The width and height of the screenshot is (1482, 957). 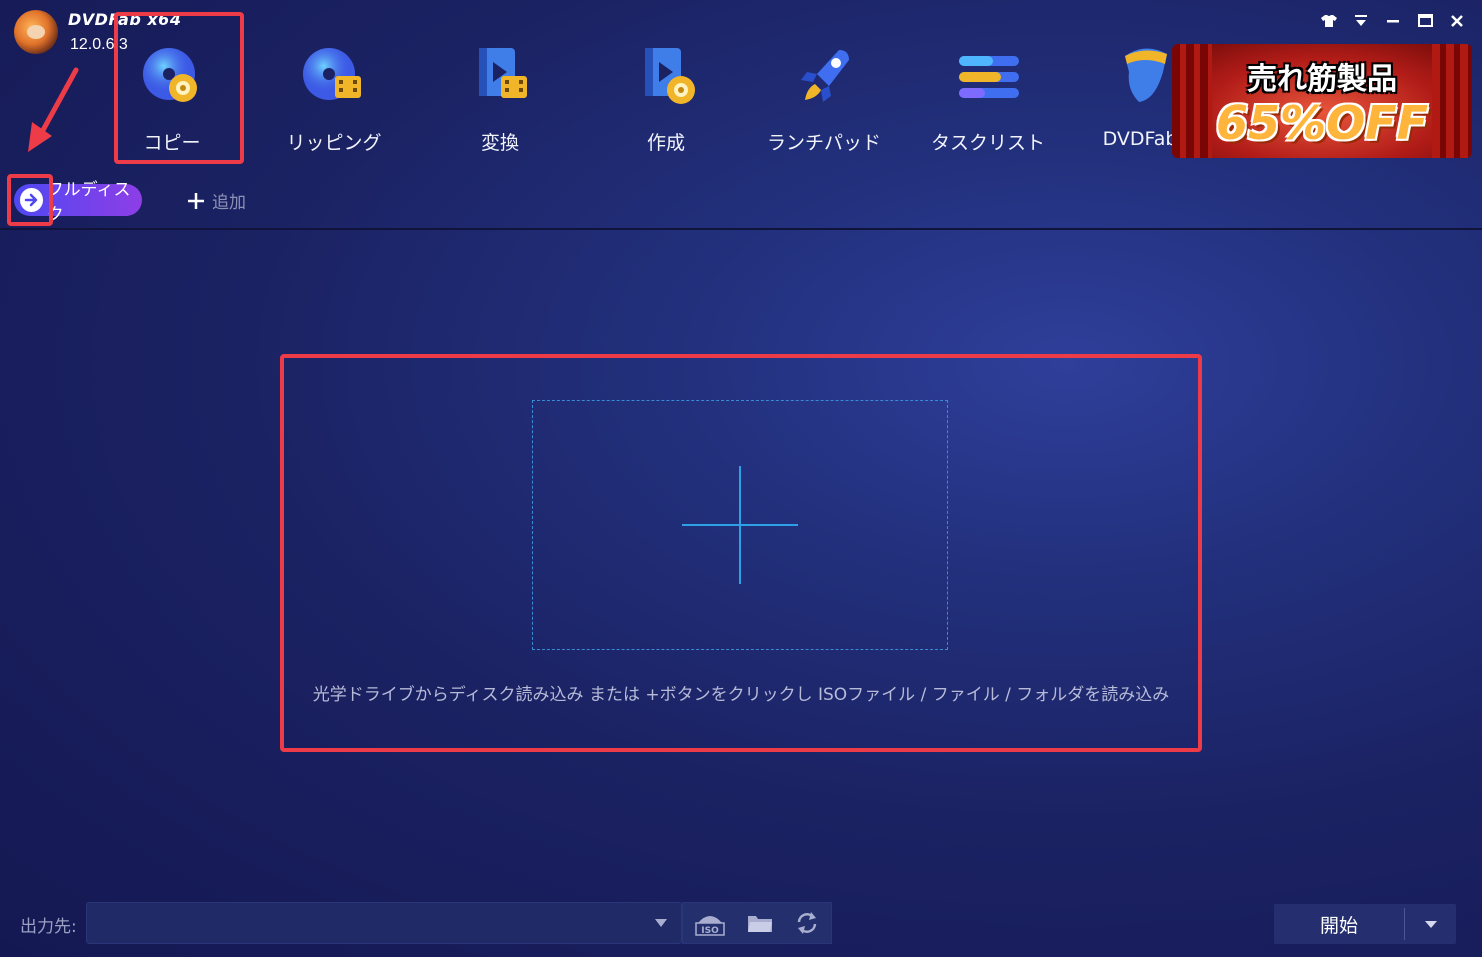 What do you see at coordinates (1146, 75) in the screenshot?
I see `dvdfab-product-icon` at bounding box center [1146, 75].